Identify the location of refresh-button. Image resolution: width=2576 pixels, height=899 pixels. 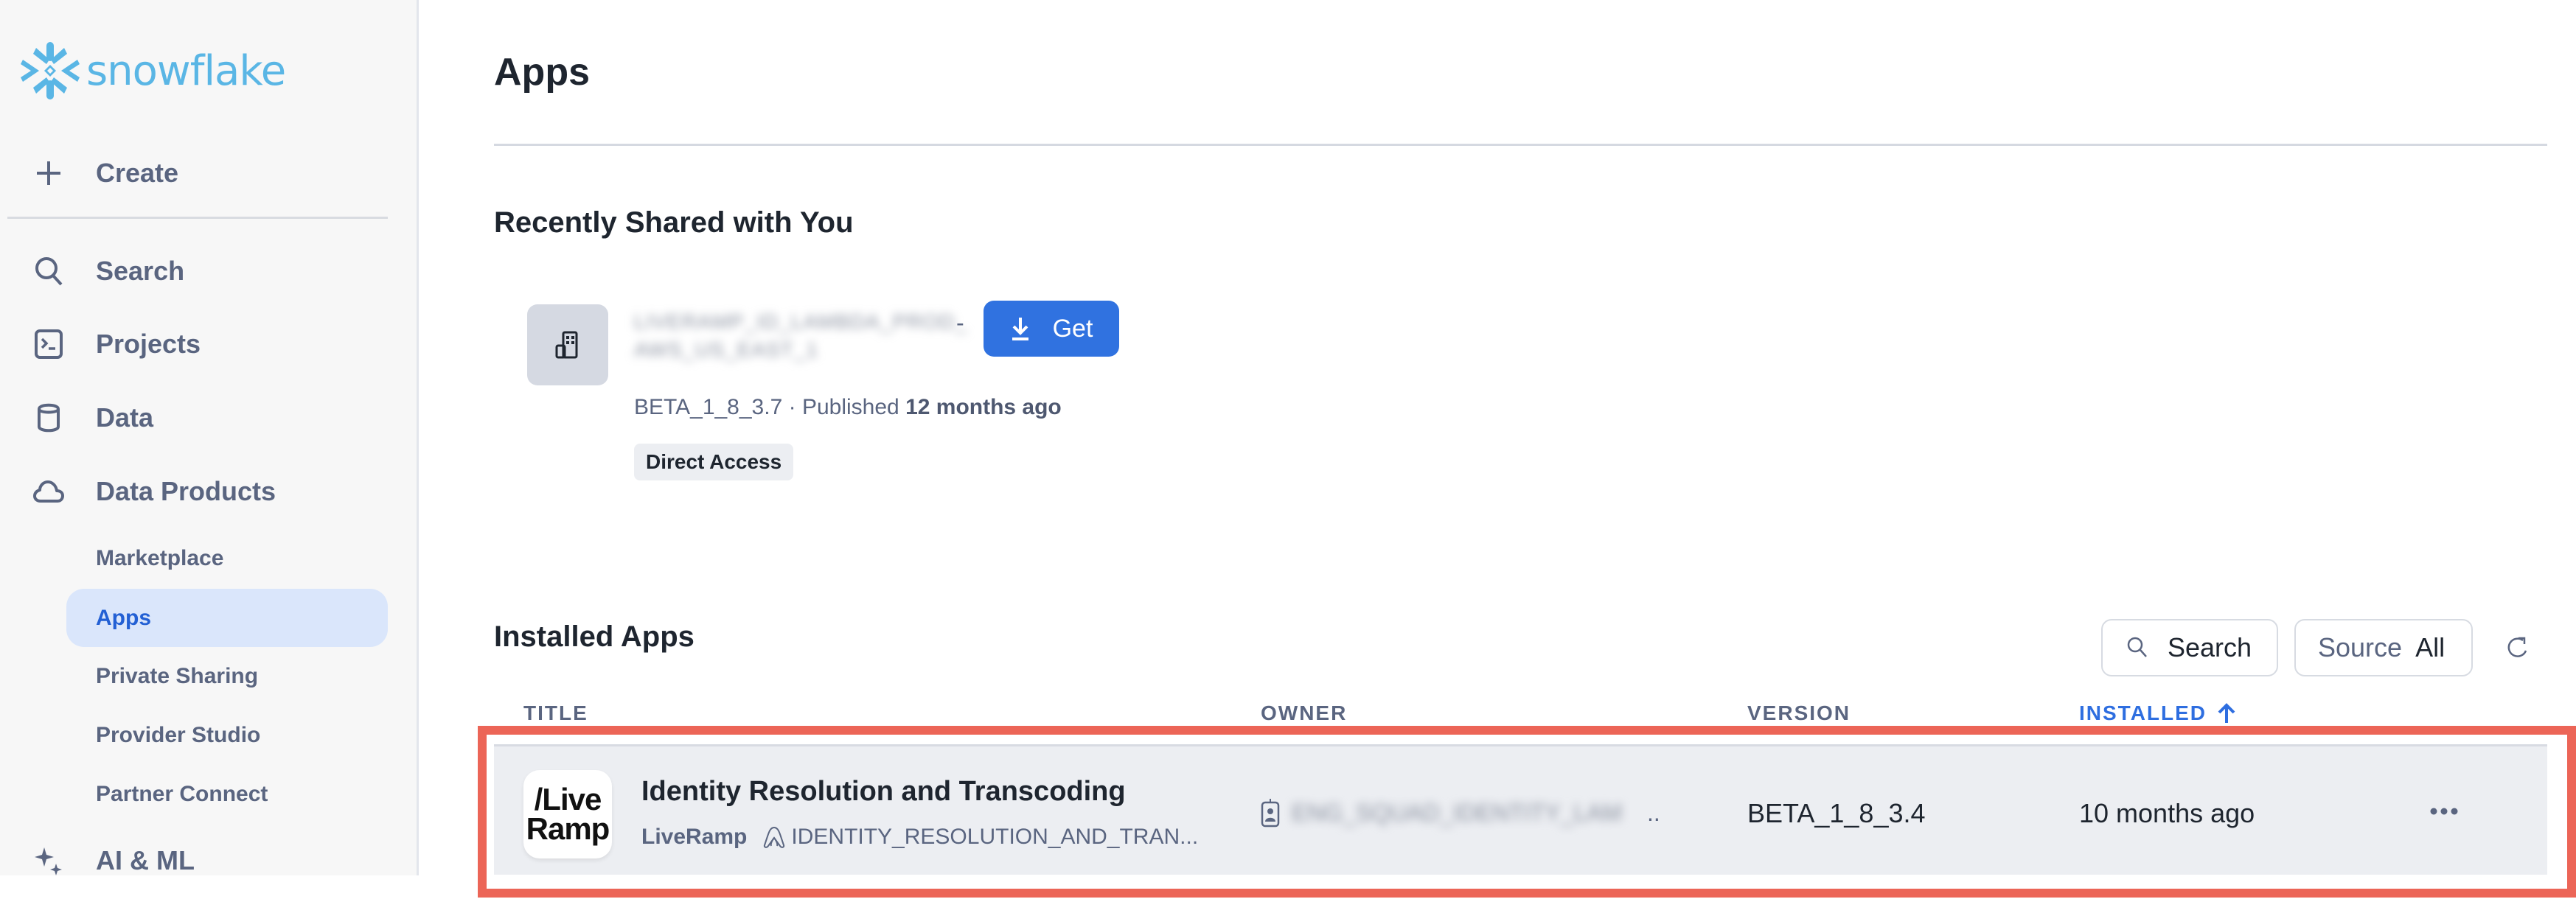
(2518, 648).